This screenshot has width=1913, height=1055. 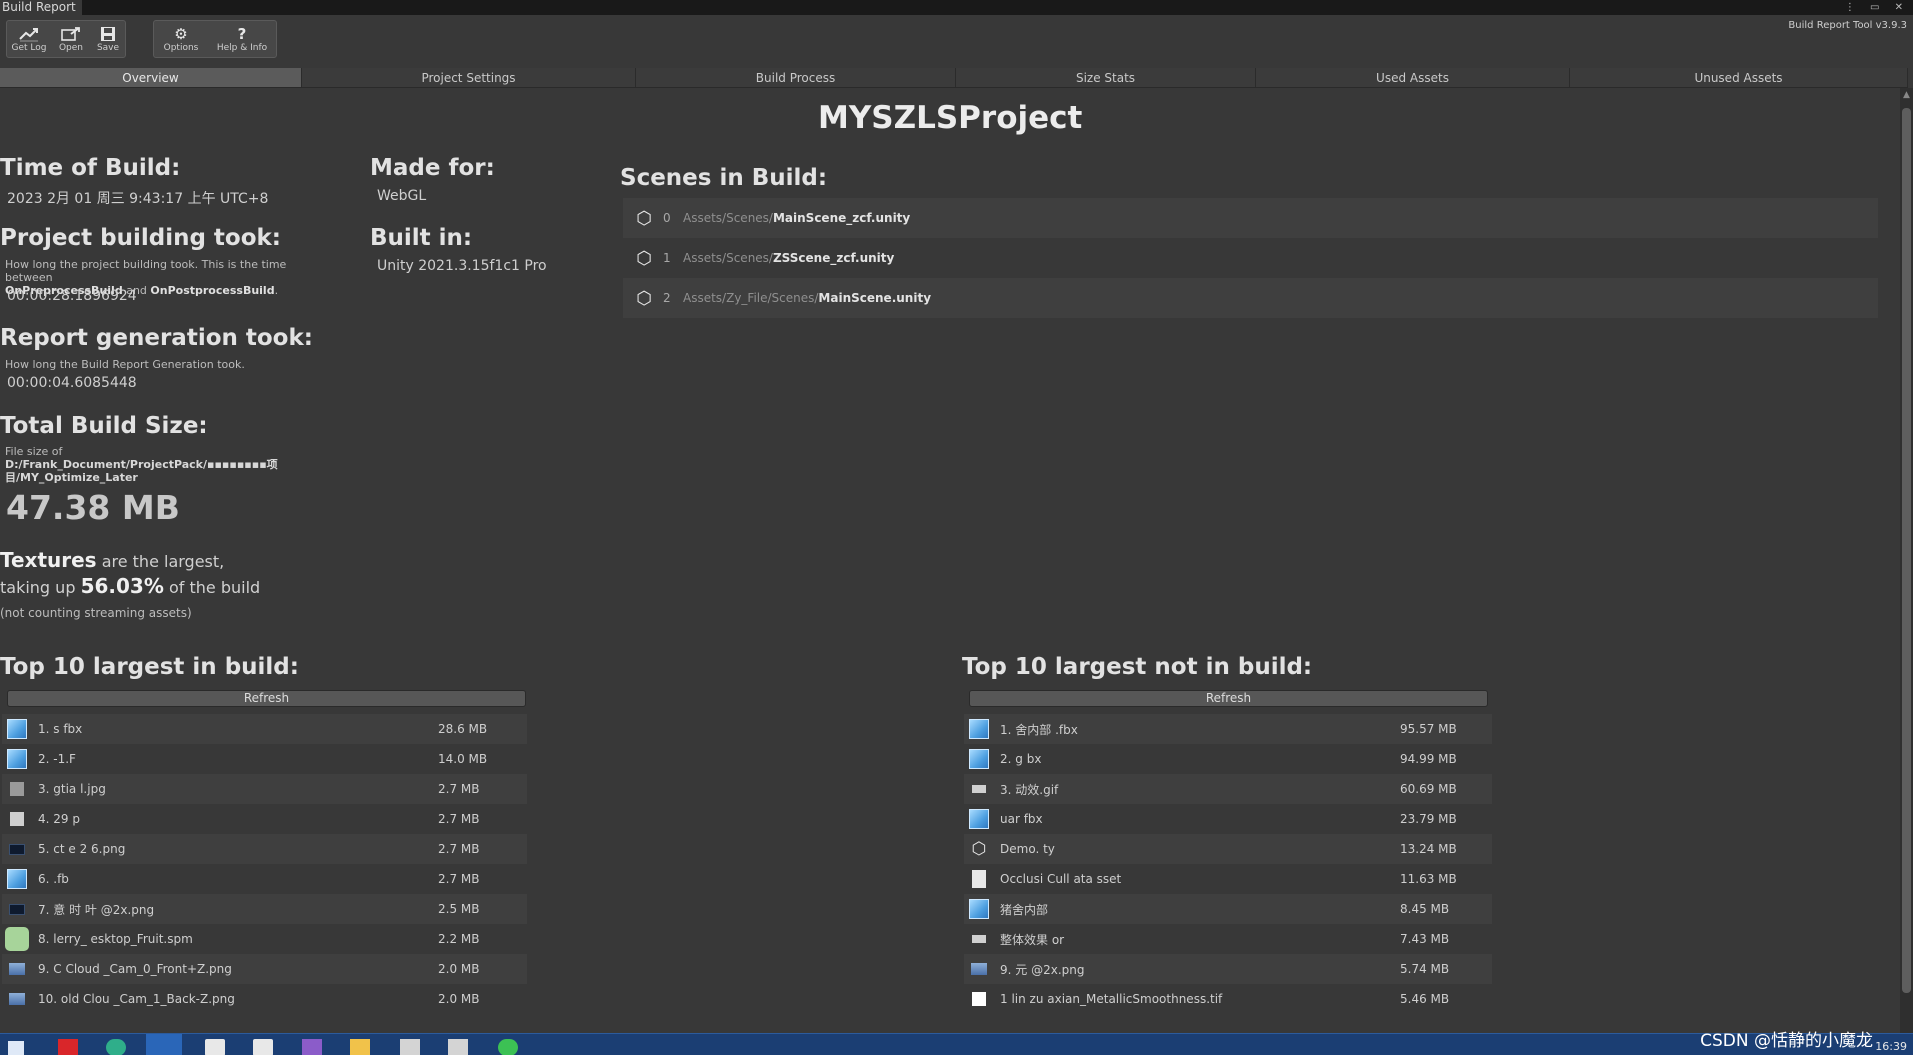 I want to click on open-label: Open, so click(x=71, y=48).